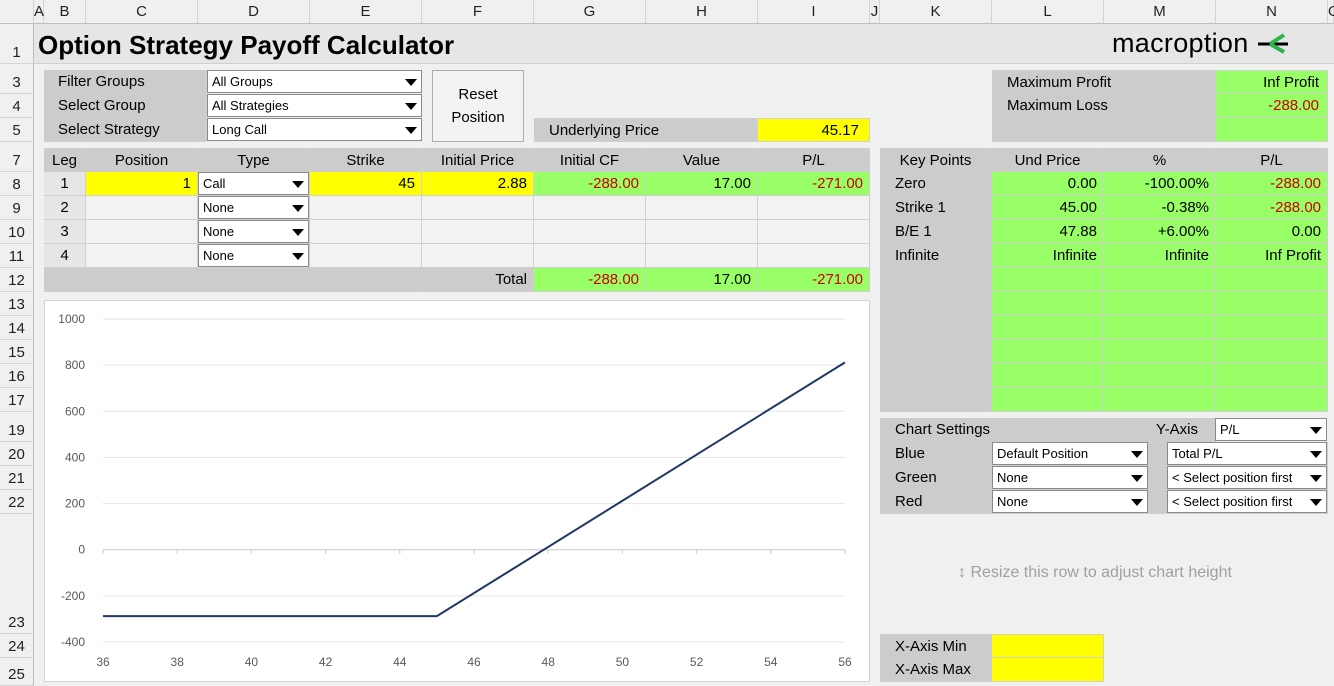 This screenshot has width=1334, height=686. I want to click on key-point-pl: -288.00, so click(1272, 208).